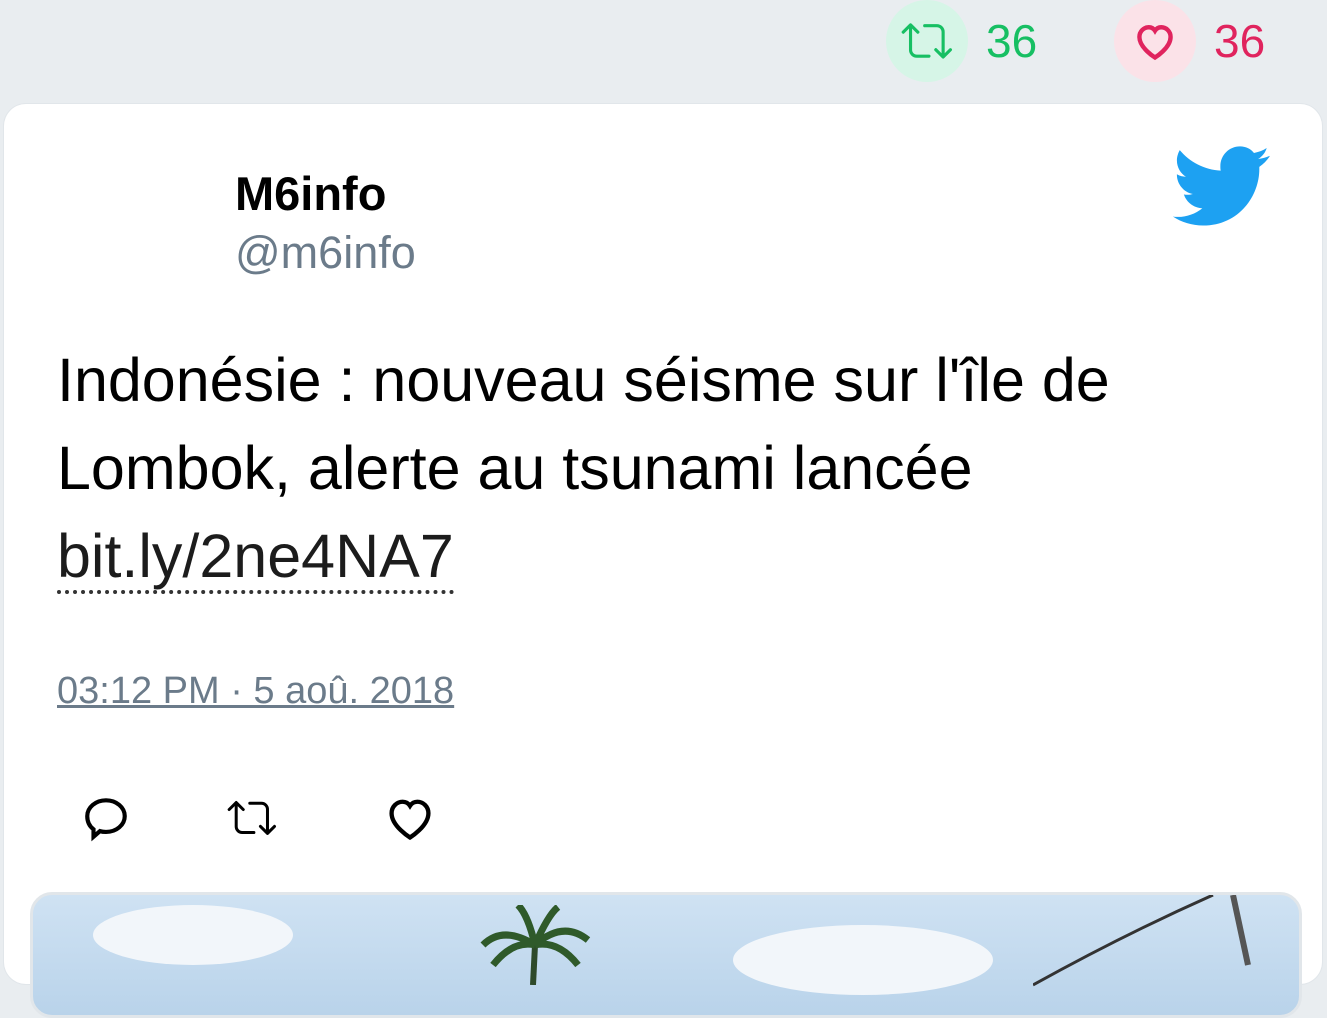  Describe the element at coordinates (1222, 187) in the screenshot. I see `twitter-bird-icon` at that location.